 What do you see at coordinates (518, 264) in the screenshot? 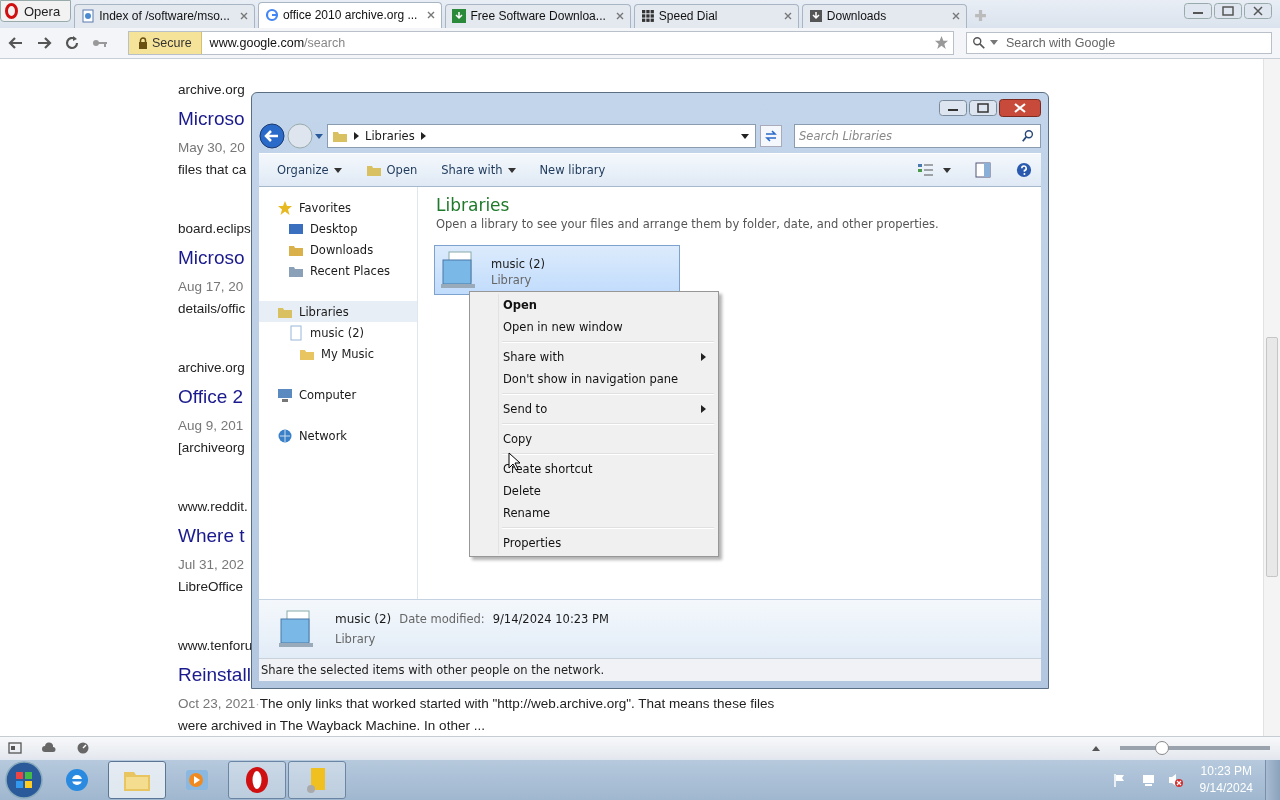
I see `library-name: music (2)` at bounding box center [518, 264].